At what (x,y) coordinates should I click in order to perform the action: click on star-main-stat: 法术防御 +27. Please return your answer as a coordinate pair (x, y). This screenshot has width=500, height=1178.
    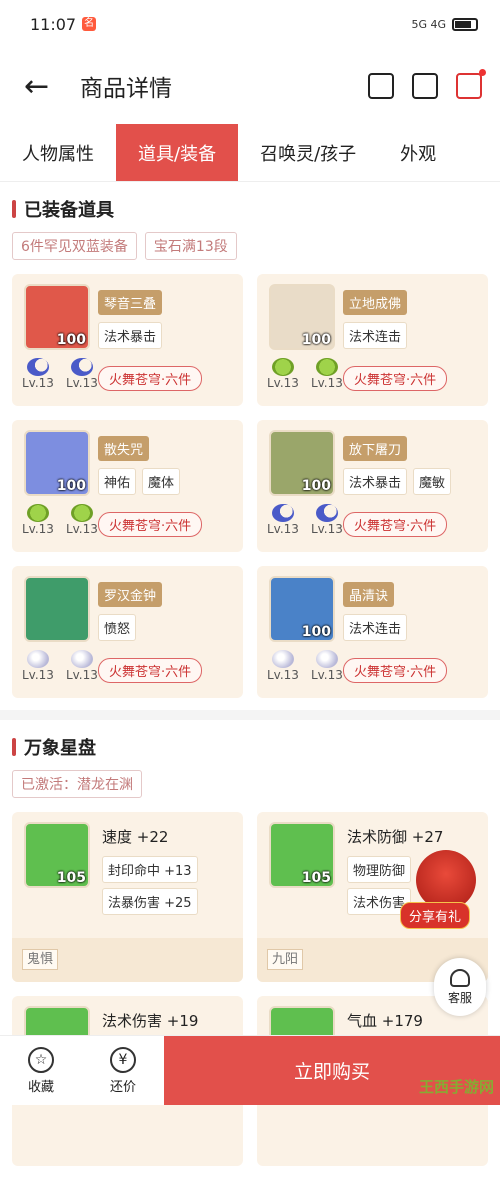
    Looking at the image, I should click on (395, 837).